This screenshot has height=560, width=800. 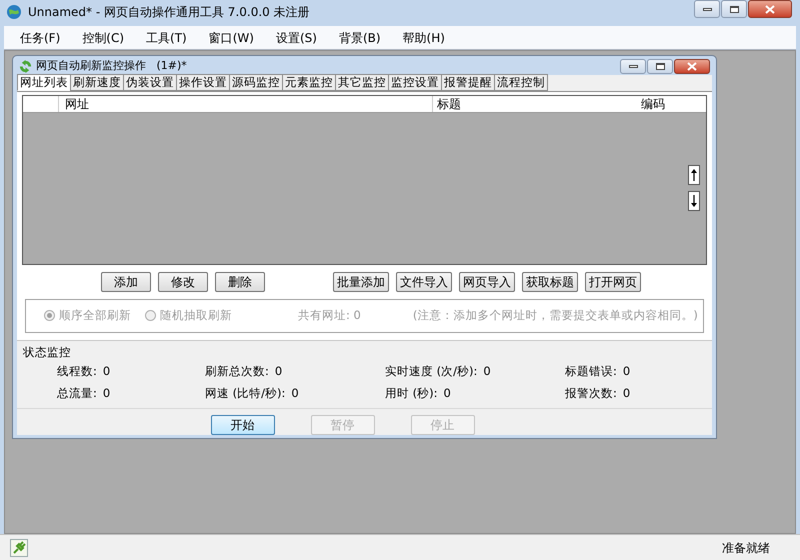 What do you see at coordinates (44, 82) in the screenshot?
I see `tab: 网址列表` at bounding box center [44, 82].